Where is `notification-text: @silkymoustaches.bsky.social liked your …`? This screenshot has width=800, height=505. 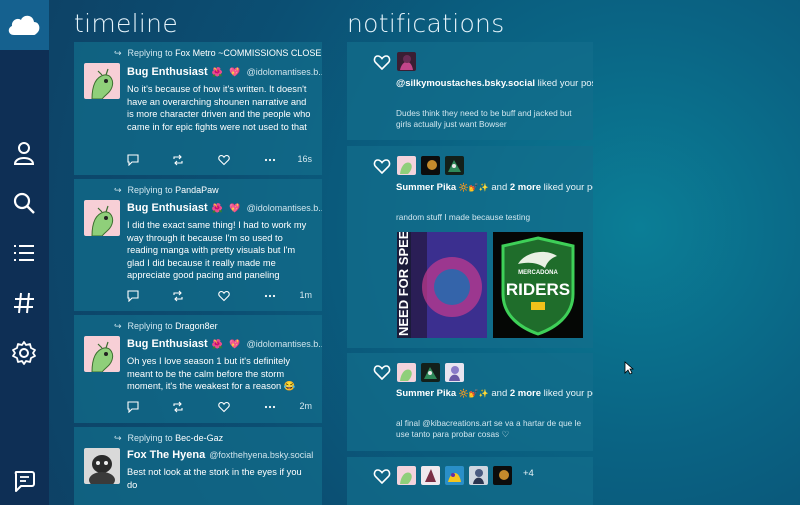 notification-text: @silkymoustaches.bsky.social liked your … is located at coordinates (494, 83).